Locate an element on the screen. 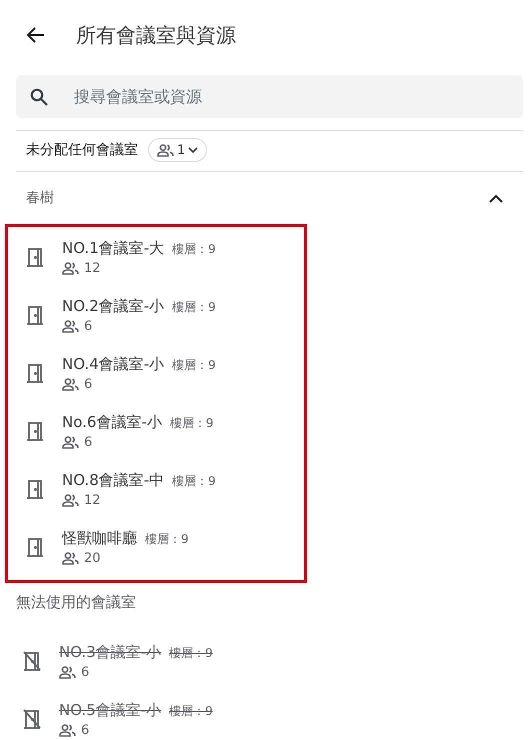 Image resolution: width=529 pixels, height=740 pixels. back-button is located at coordinates (36, 35).